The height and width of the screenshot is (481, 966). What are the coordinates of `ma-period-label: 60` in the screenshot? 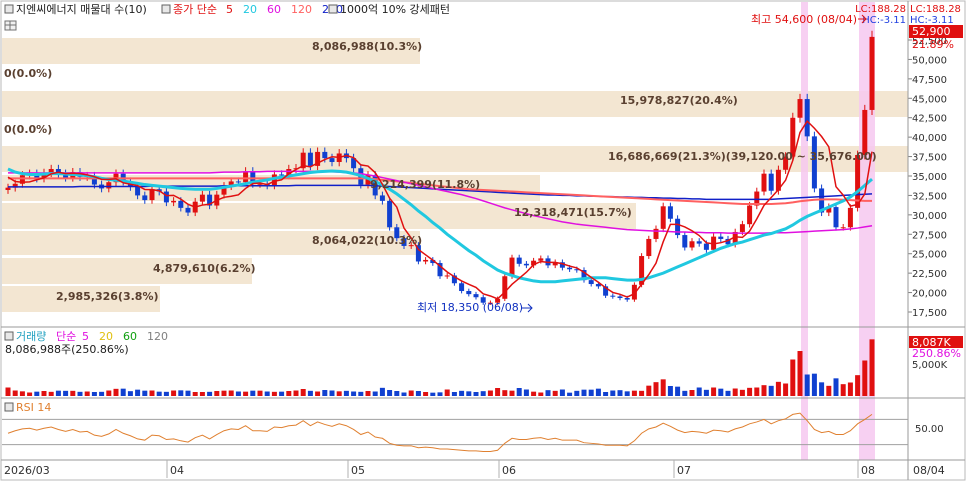 It's located at (274, 9).